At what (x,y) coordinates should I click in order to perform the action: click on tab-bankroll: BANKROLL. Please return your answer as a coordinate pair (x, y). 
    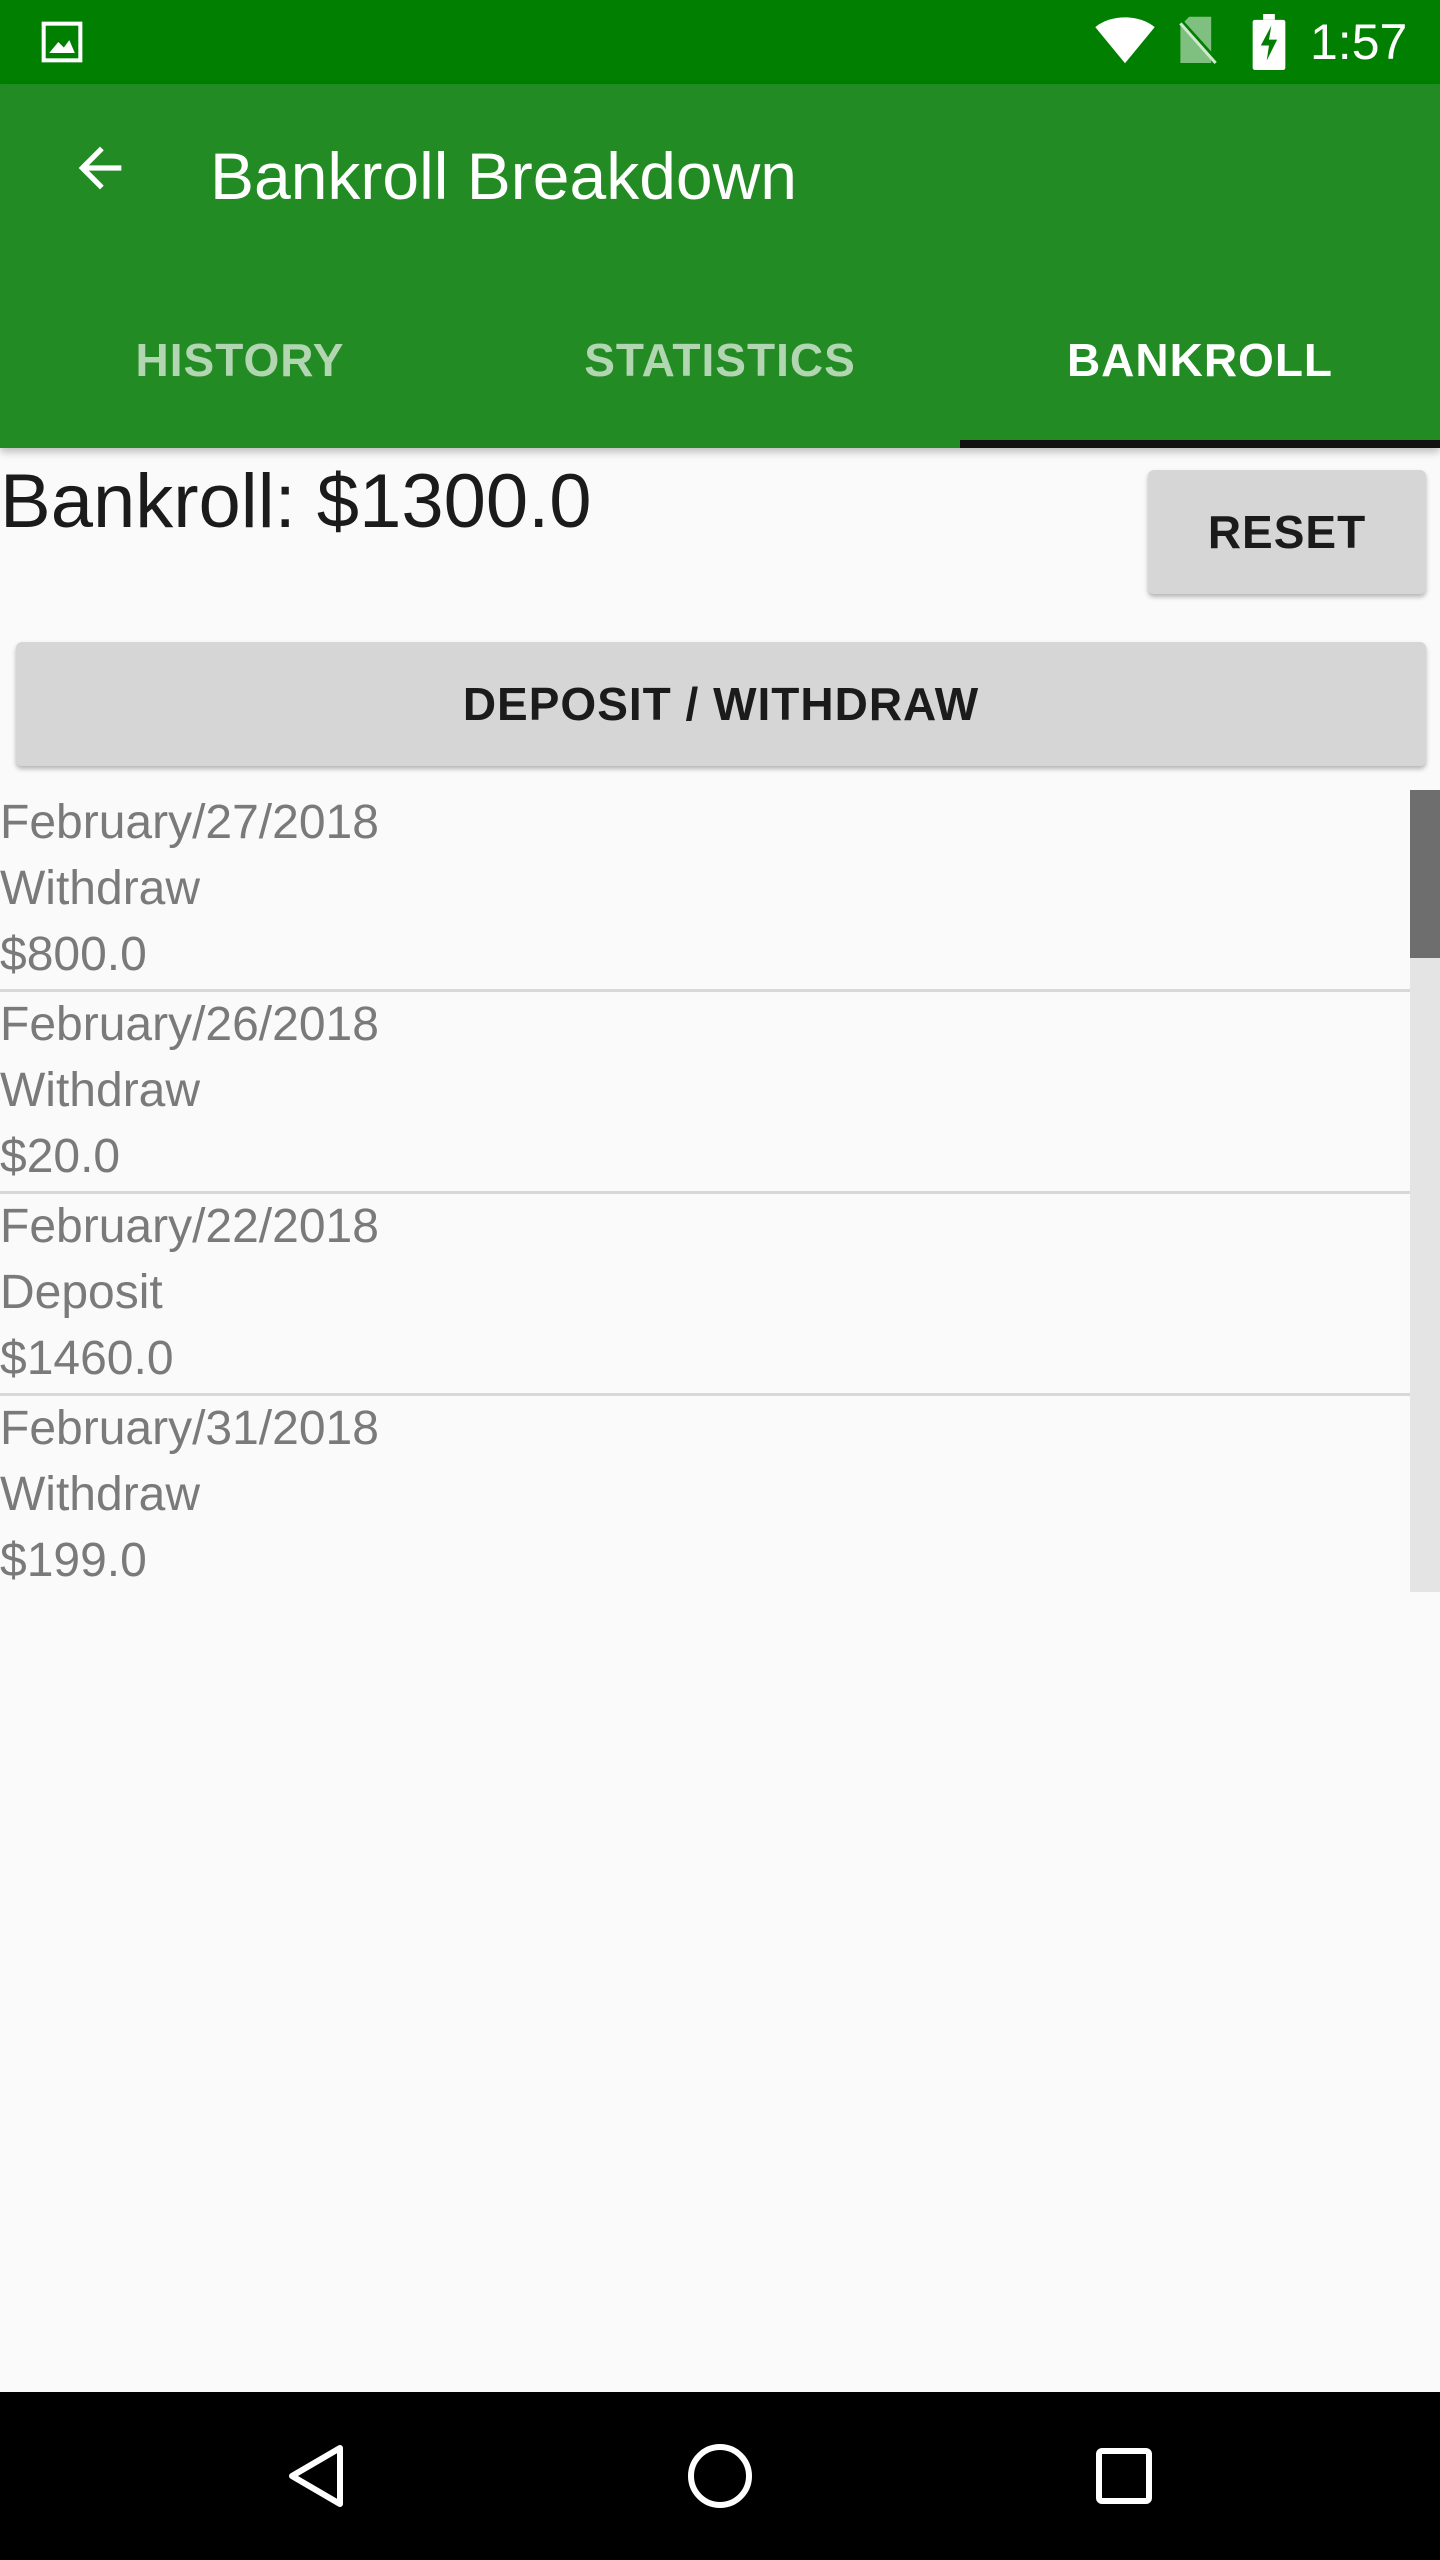
    Looking at the image, I should click on (1200, 360).